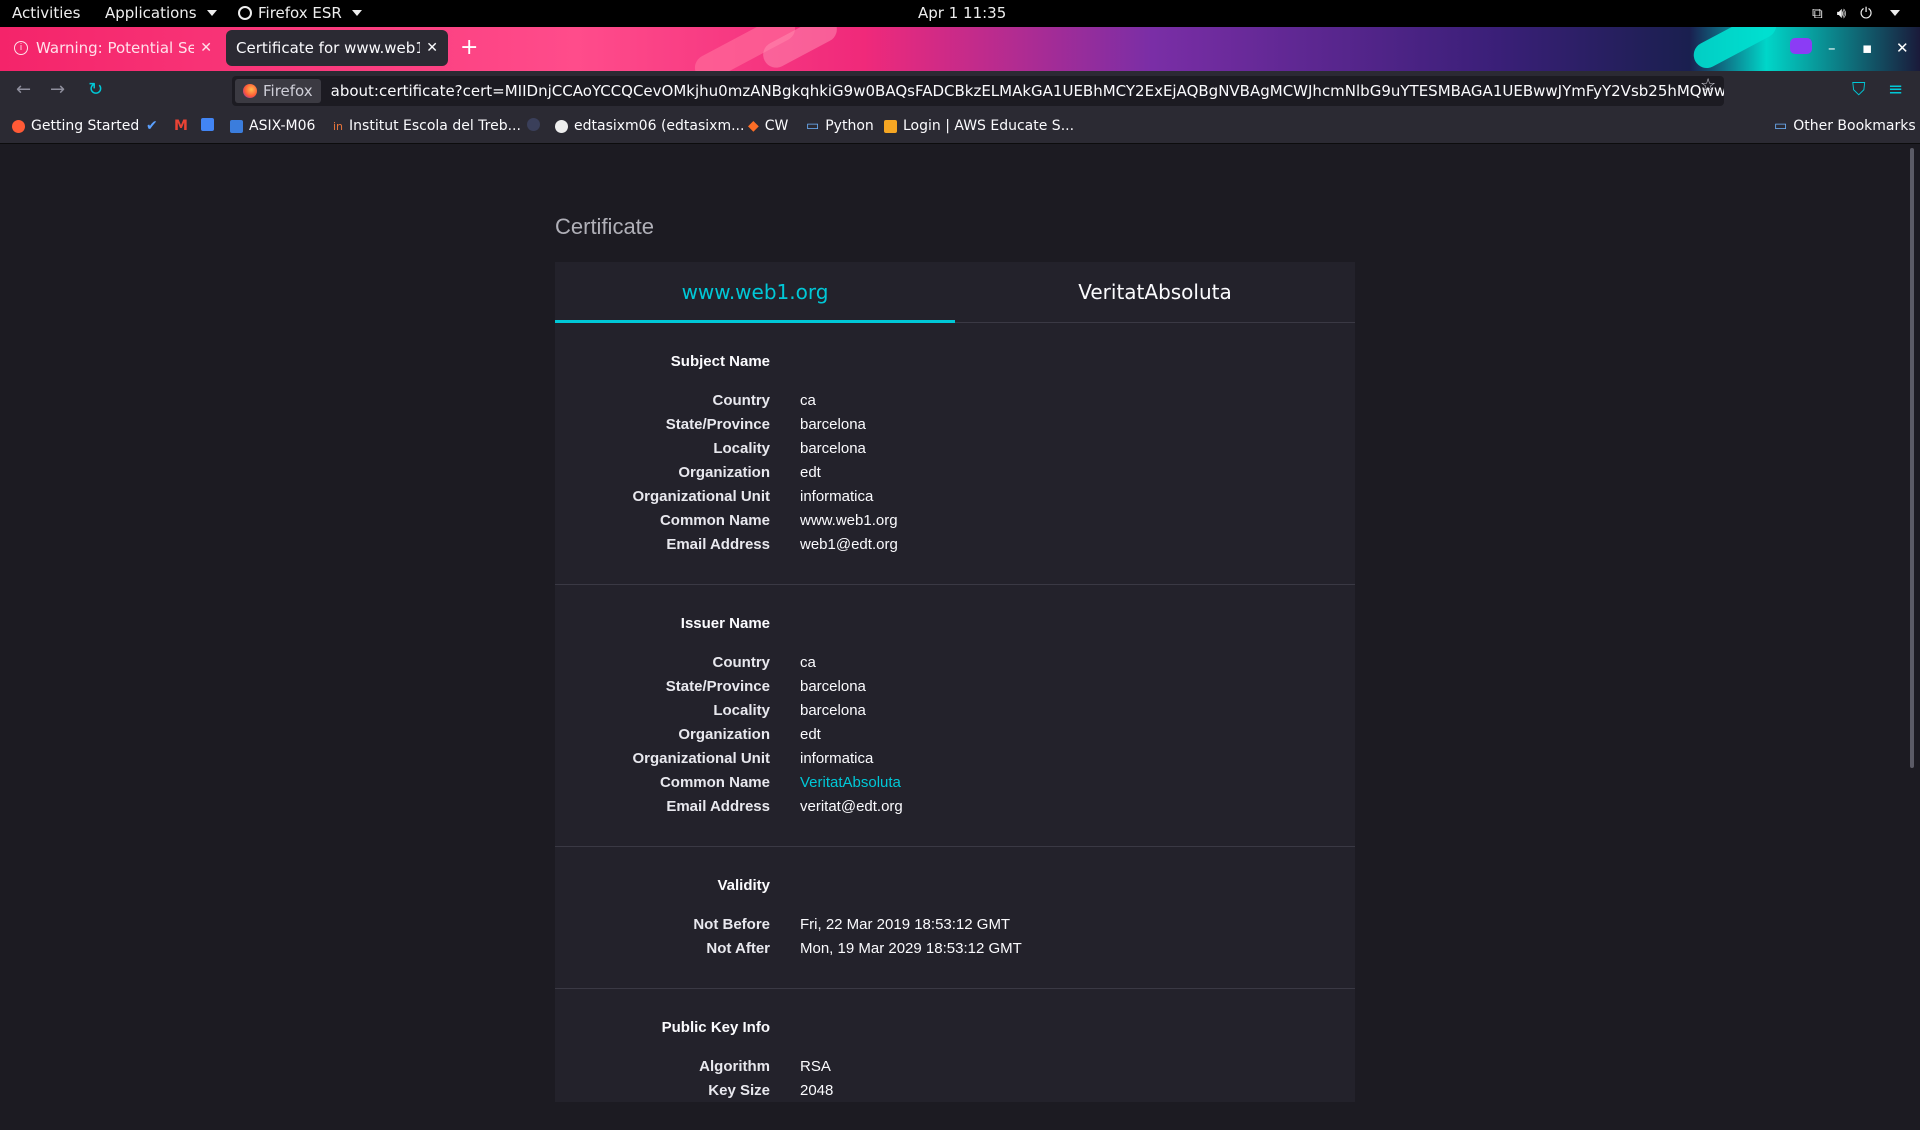 This screenshot has height=1130, width=1920. What do you see at coordinates (605, 226) in the screenshot?
I see `page-title: Certificate` at bounding box center [605, 226].